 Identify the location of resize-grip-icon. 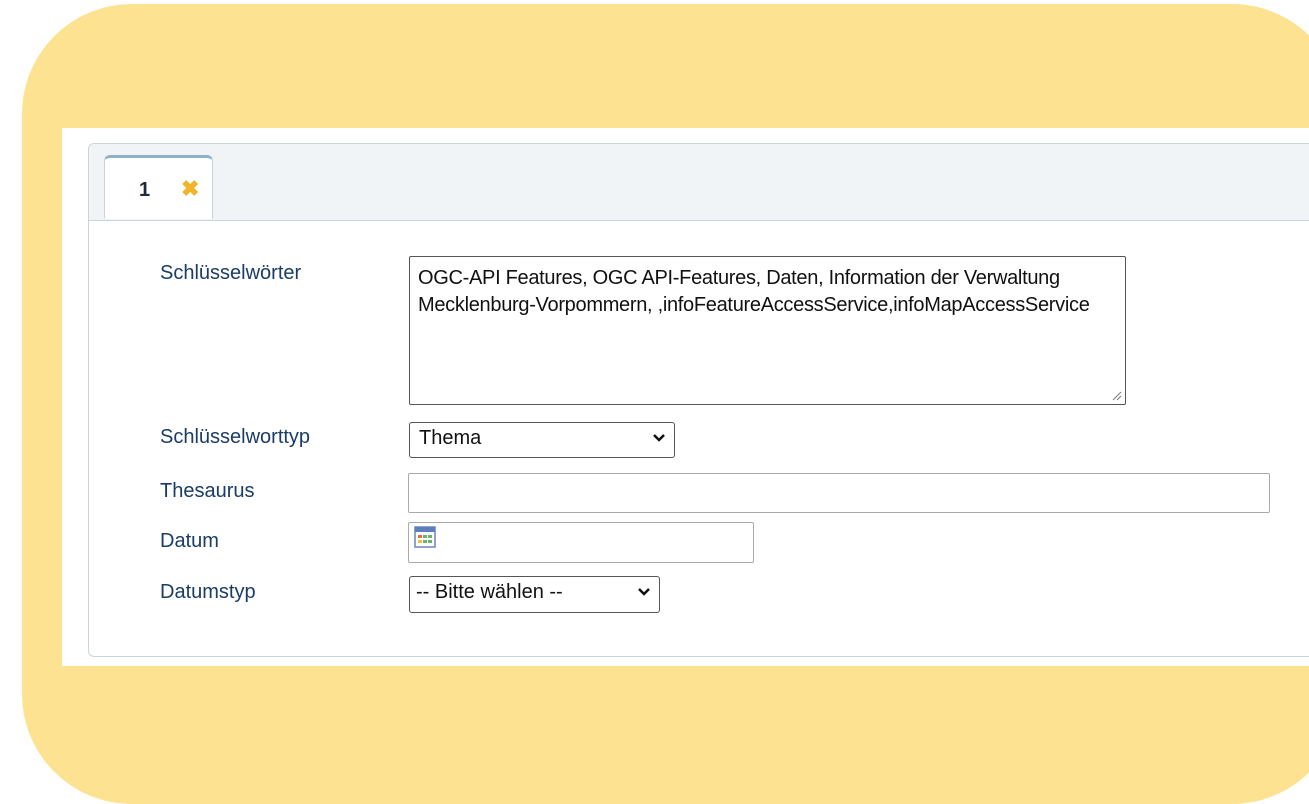
(1116, 395).